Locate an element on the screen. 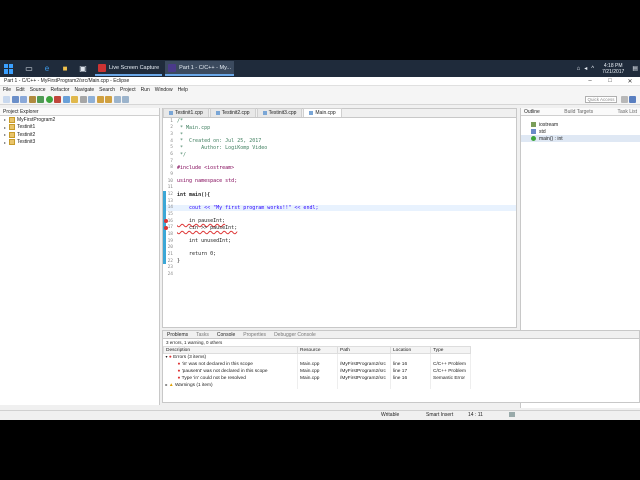  tab-testinit1: Testinit1.cpp is located at coordinates (186, 112).